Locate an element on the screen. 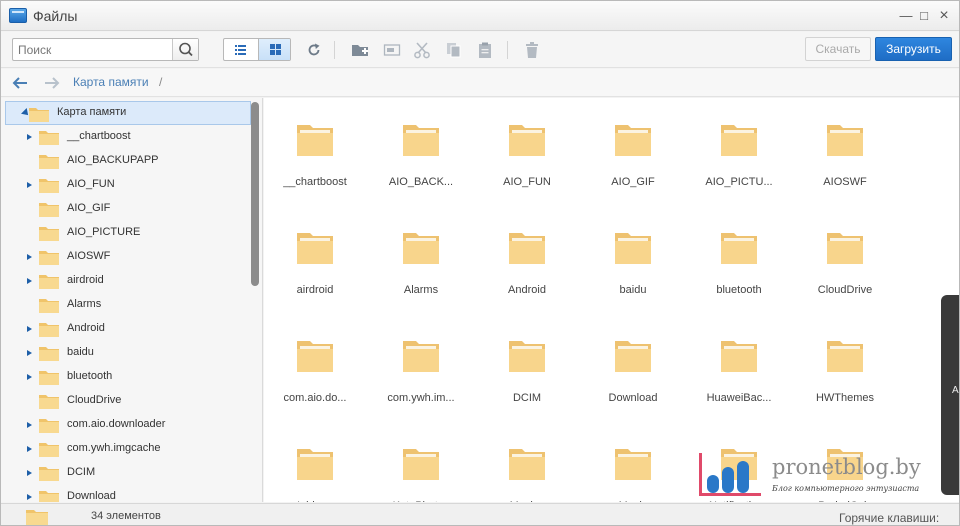  tree-item: CloudDrive is located at coordinates (125, 401).